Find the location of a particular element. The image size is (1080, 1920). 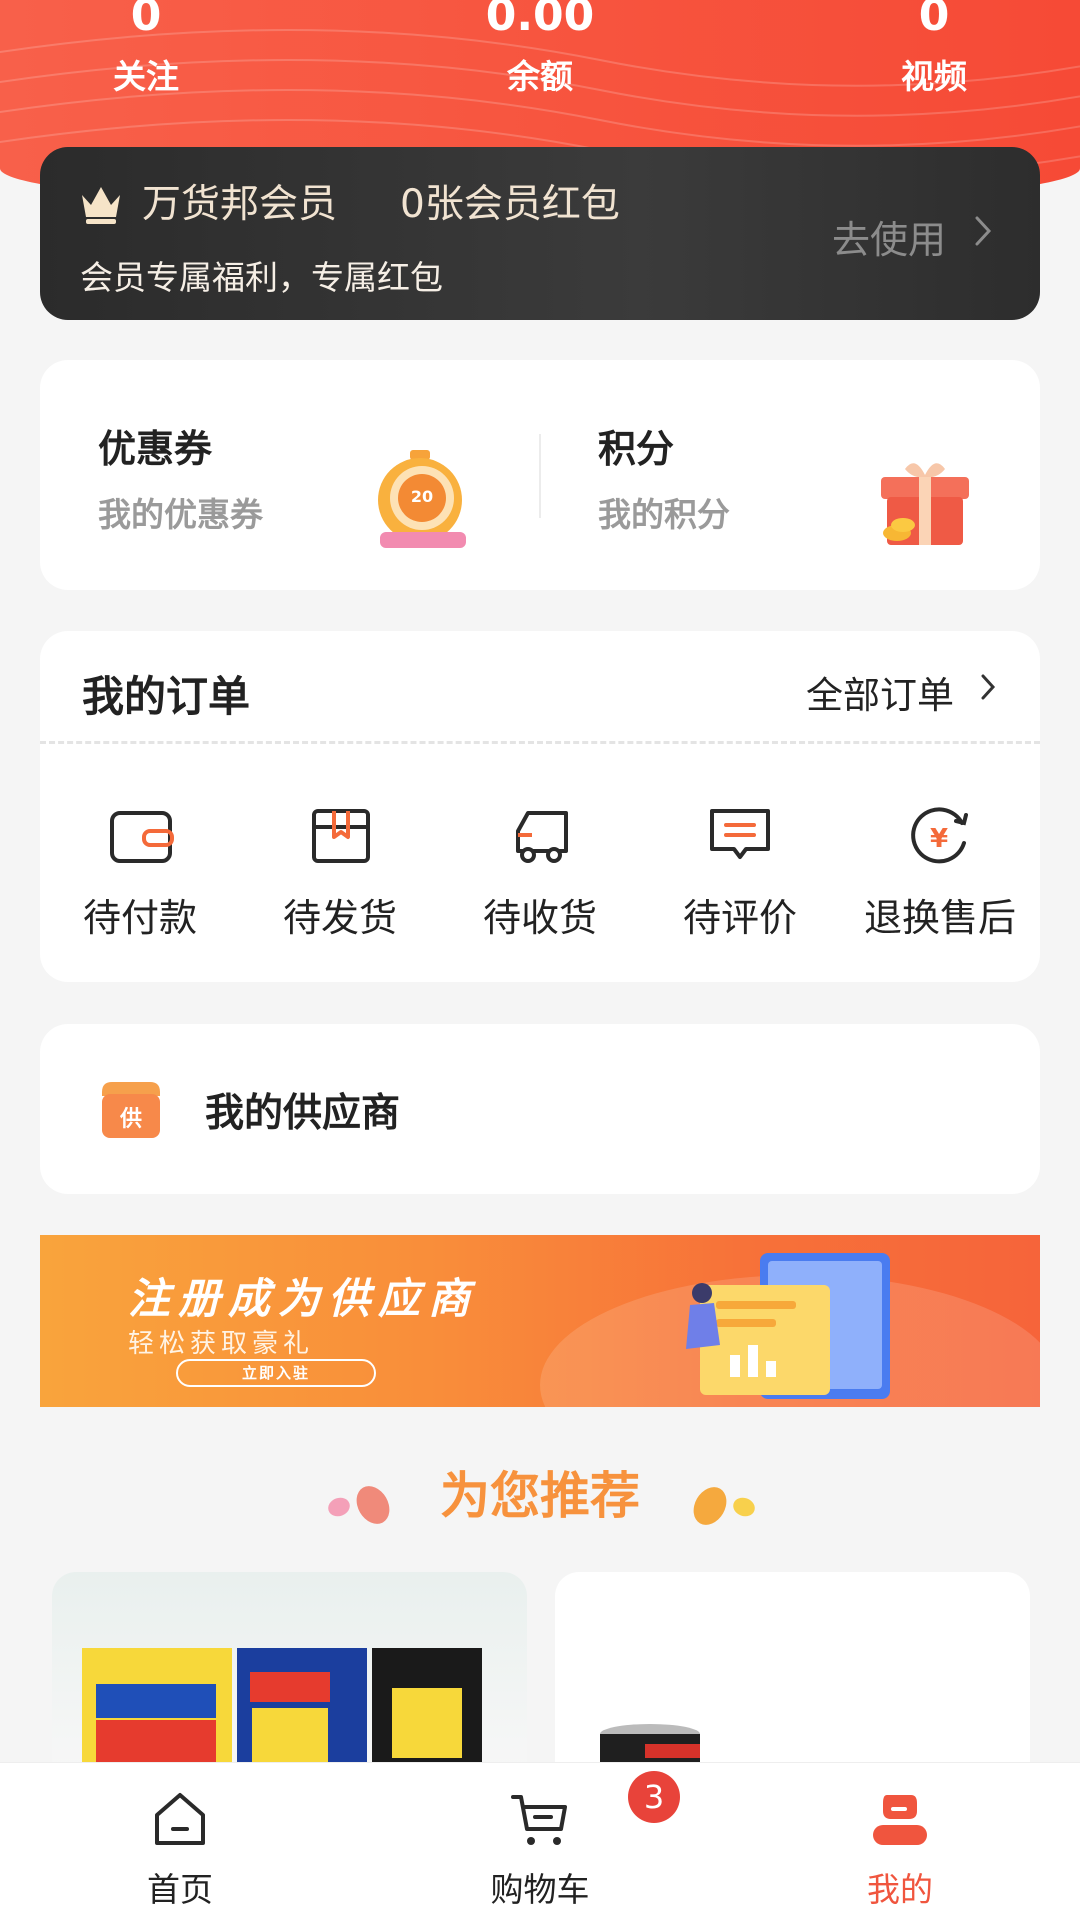

box-icon is located at coordinates (341, 836).